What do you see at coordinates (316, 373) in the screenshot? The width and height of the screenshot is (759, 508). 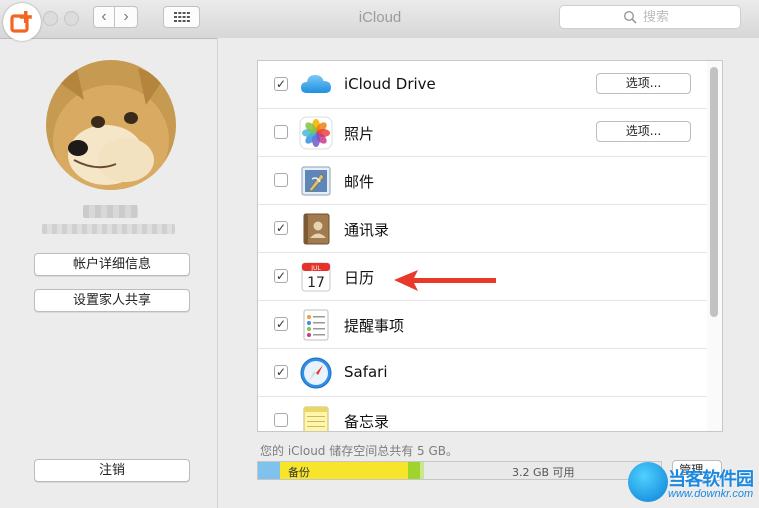 I see `safari-icon` at bounding box center [316, 373].